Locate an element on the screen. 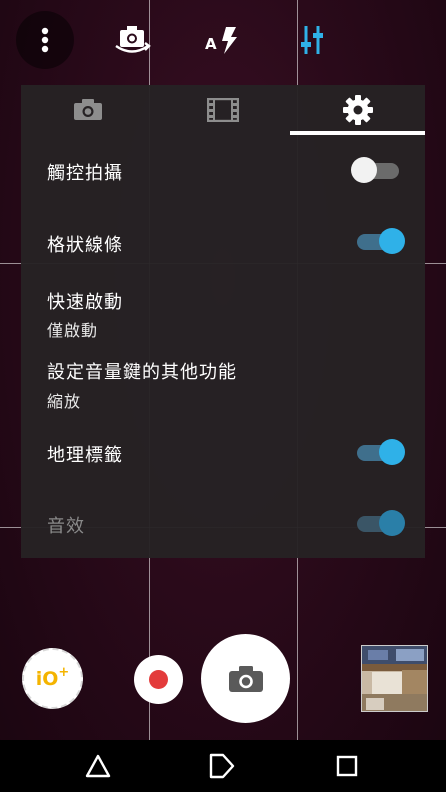 This screenshot has width=446, height=792. tab-photo is located at coordinates (88, 110).